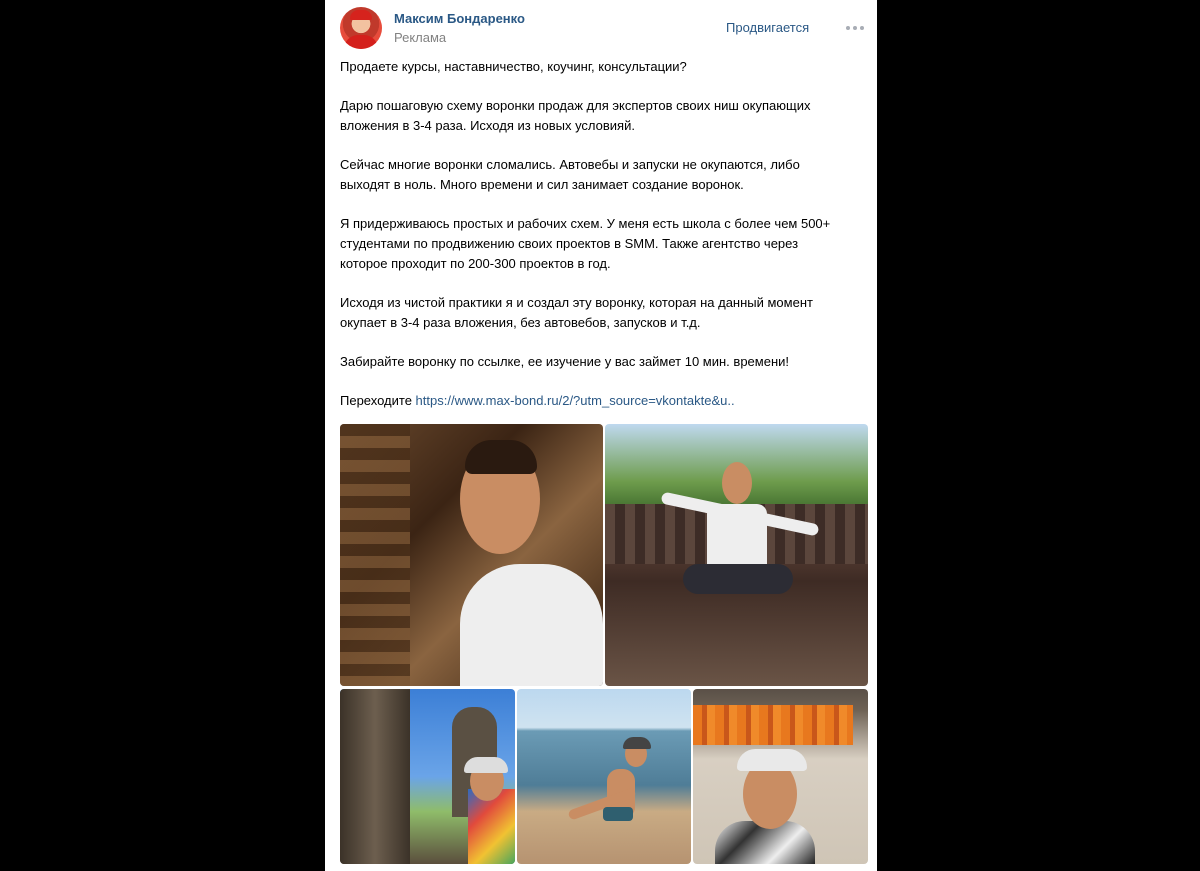 The image size is (1200, 871). What do you see at coordinates (361, 28) in the screenshot?
I see `author-avatar` at bounding box center [361, 28].